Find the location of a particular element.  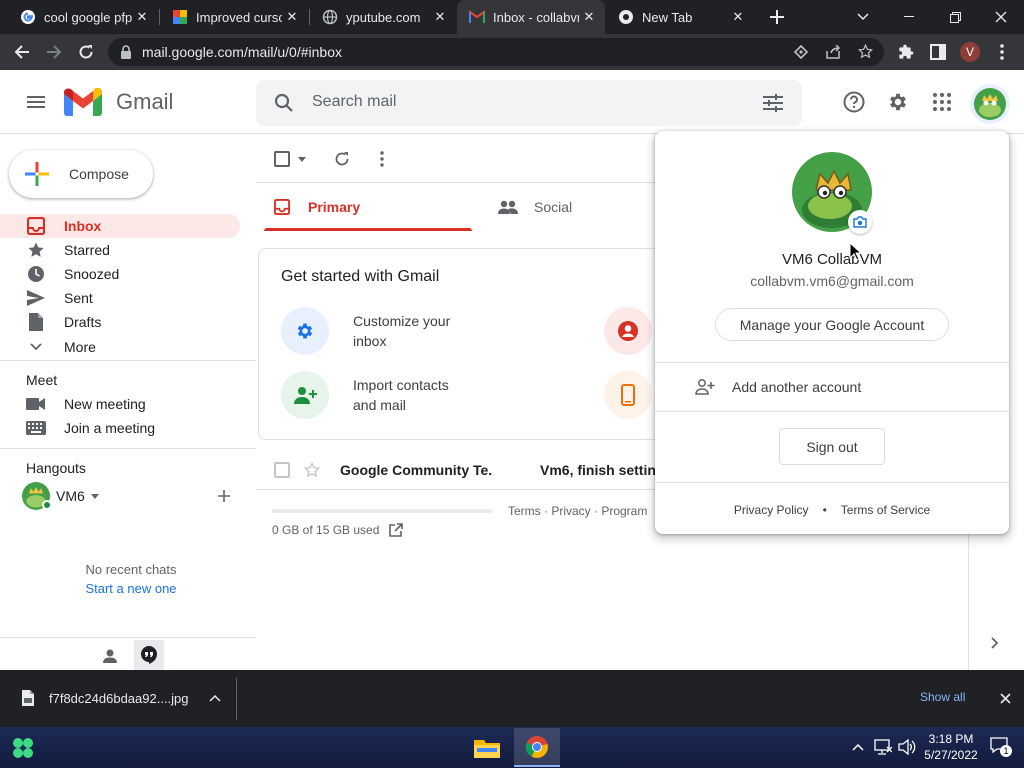

nav-item-drafts: Drafts is located at coordinates (120, 322).